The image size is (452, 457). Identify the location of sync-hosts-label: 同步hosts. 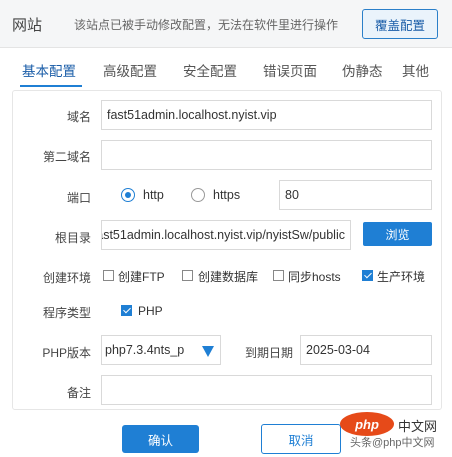
(314, 277).